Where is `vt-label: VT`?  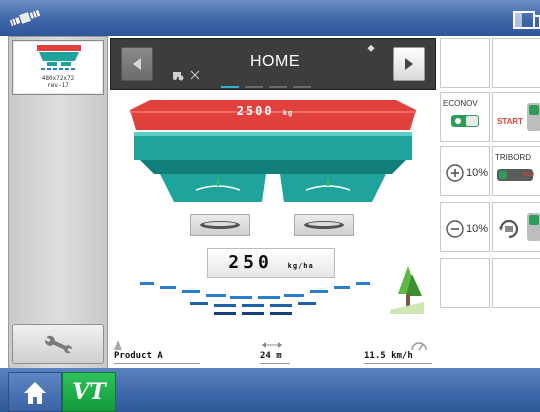 vt-label: VT is located at coordinates (89, 392).